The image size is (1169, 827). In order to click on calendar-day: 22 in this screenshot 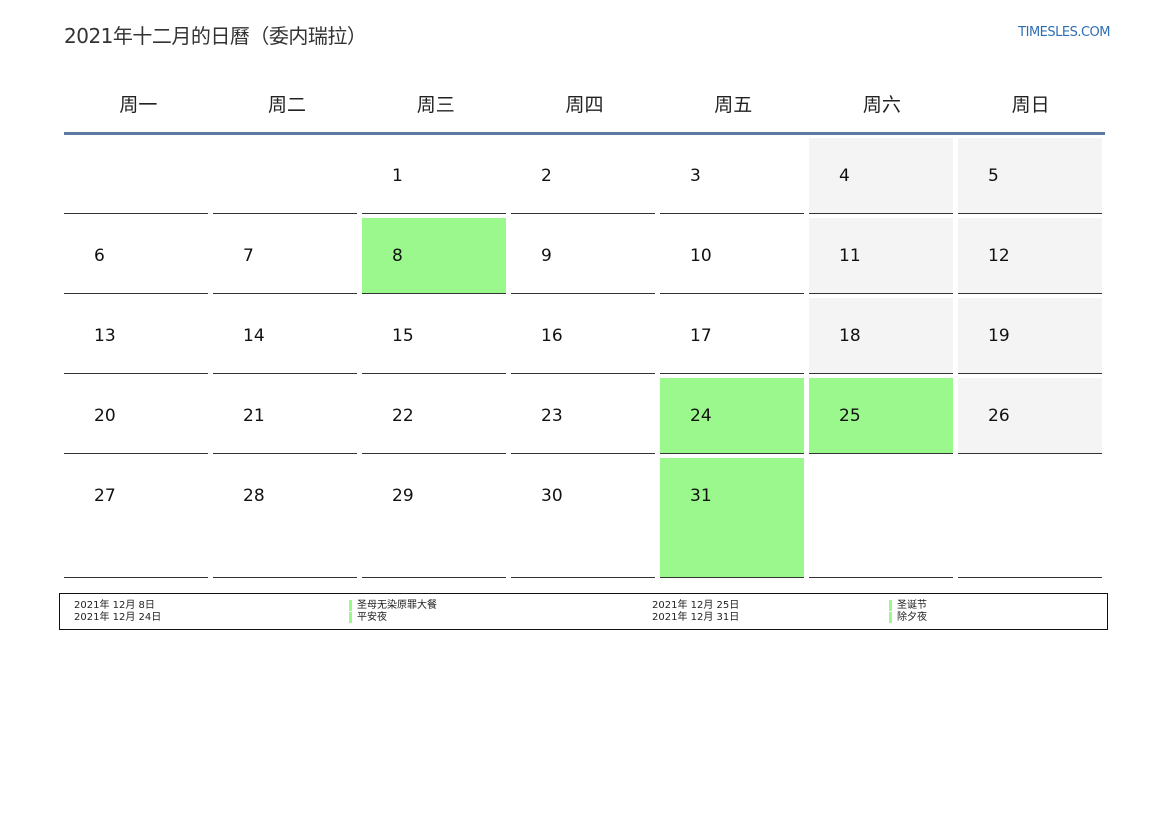, I will do `click(434, 416)`.